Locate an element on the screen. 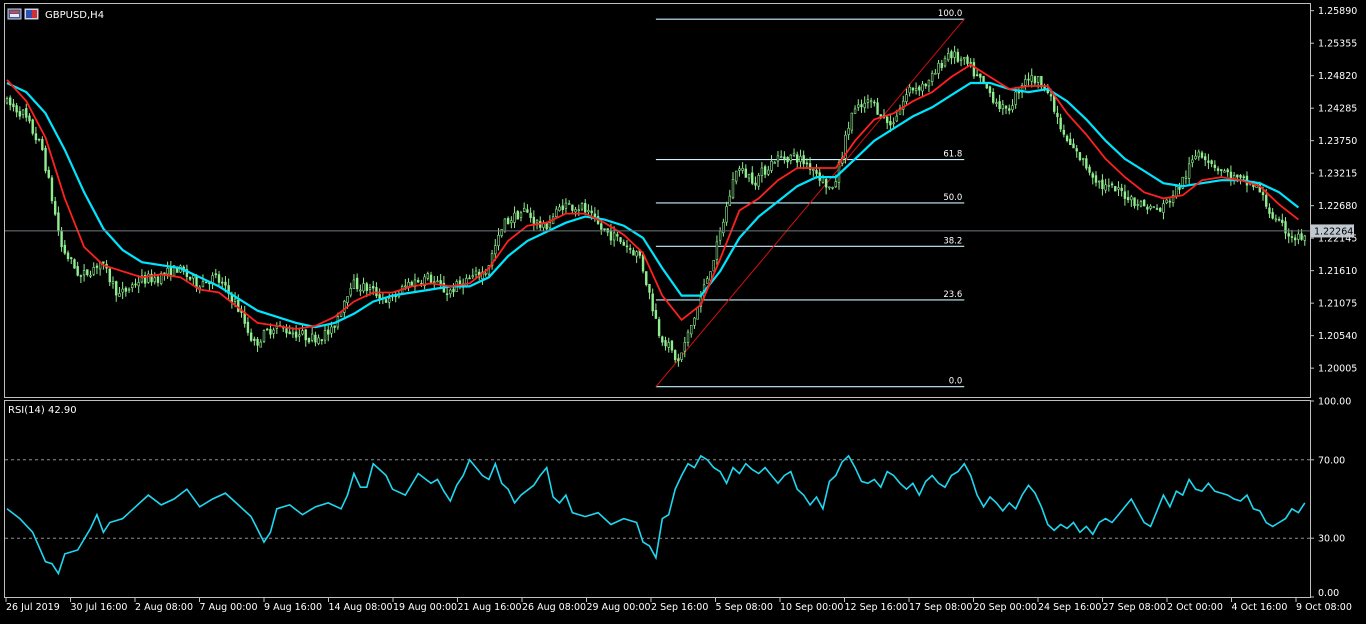 Image resolution: width=1366 pixels, height=624 pixels. time-tick-label: 4 Oct 16:00 is located at coordinates (1260, 607).